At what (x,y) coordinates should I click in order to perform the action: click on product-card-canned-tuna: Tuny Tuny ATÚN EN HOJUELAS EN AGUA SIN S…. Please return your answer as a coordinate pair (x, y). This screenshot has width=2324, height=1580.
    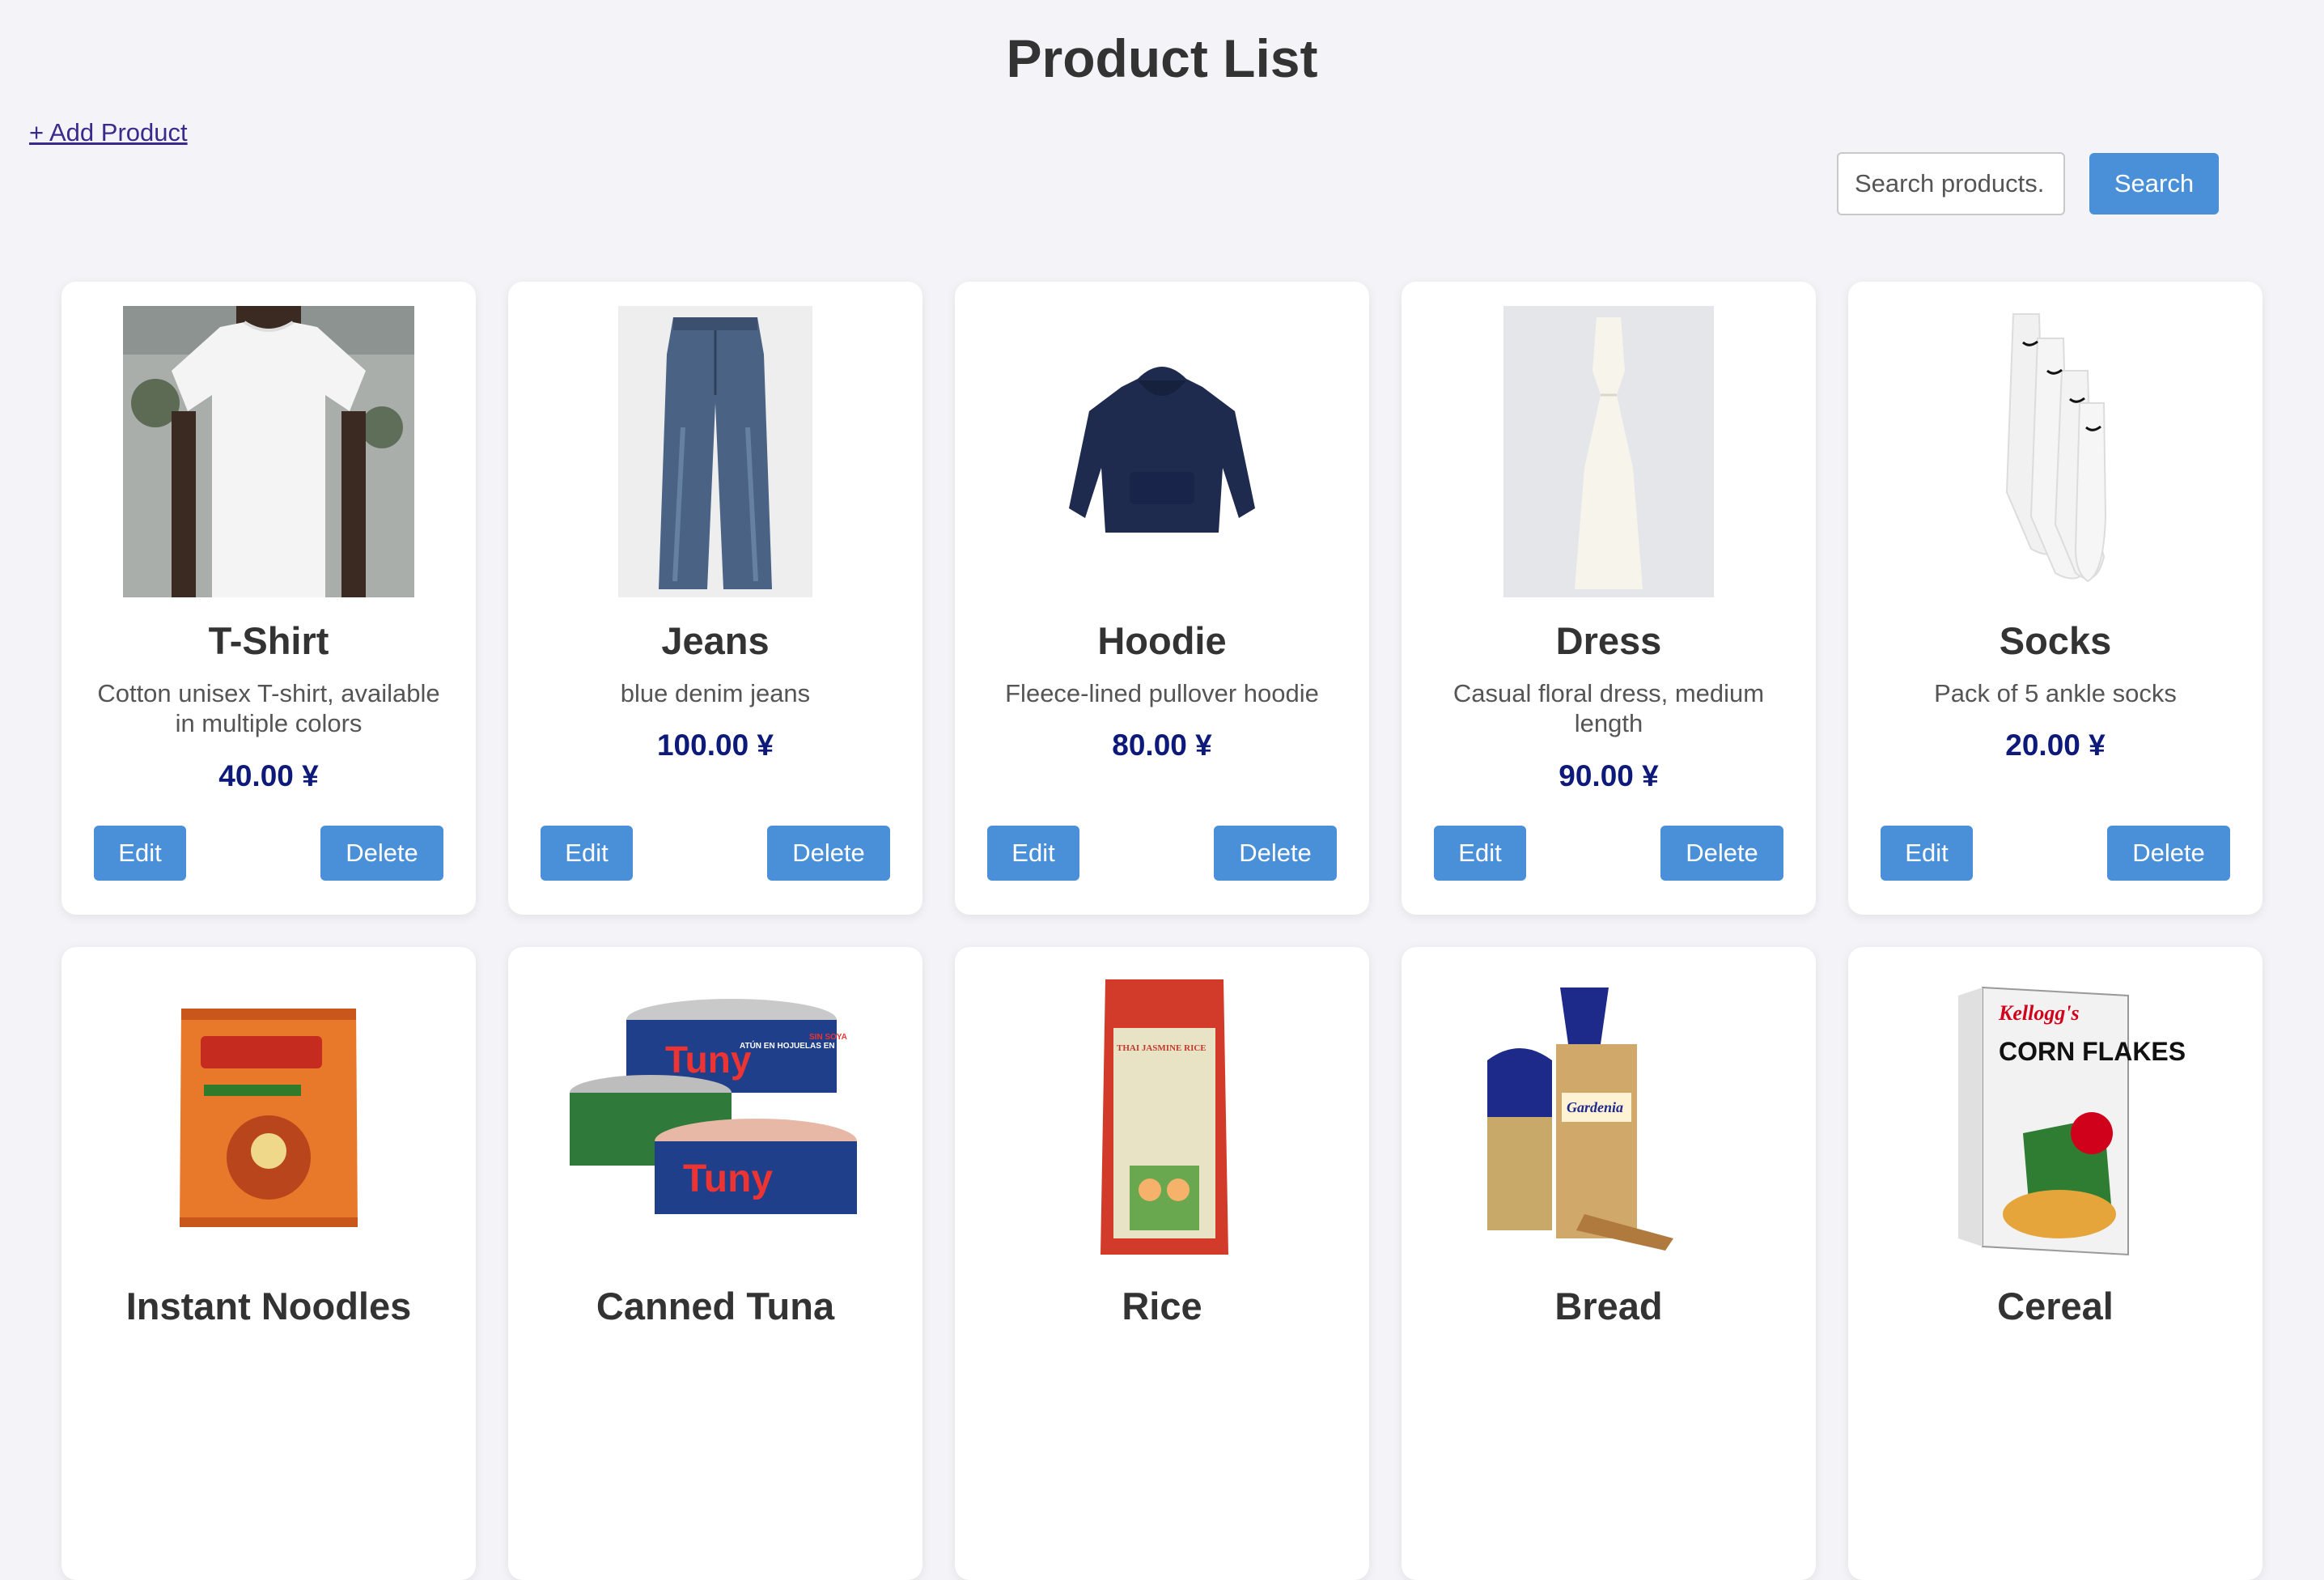
    Looking at the image, I should click on (715, 1263).